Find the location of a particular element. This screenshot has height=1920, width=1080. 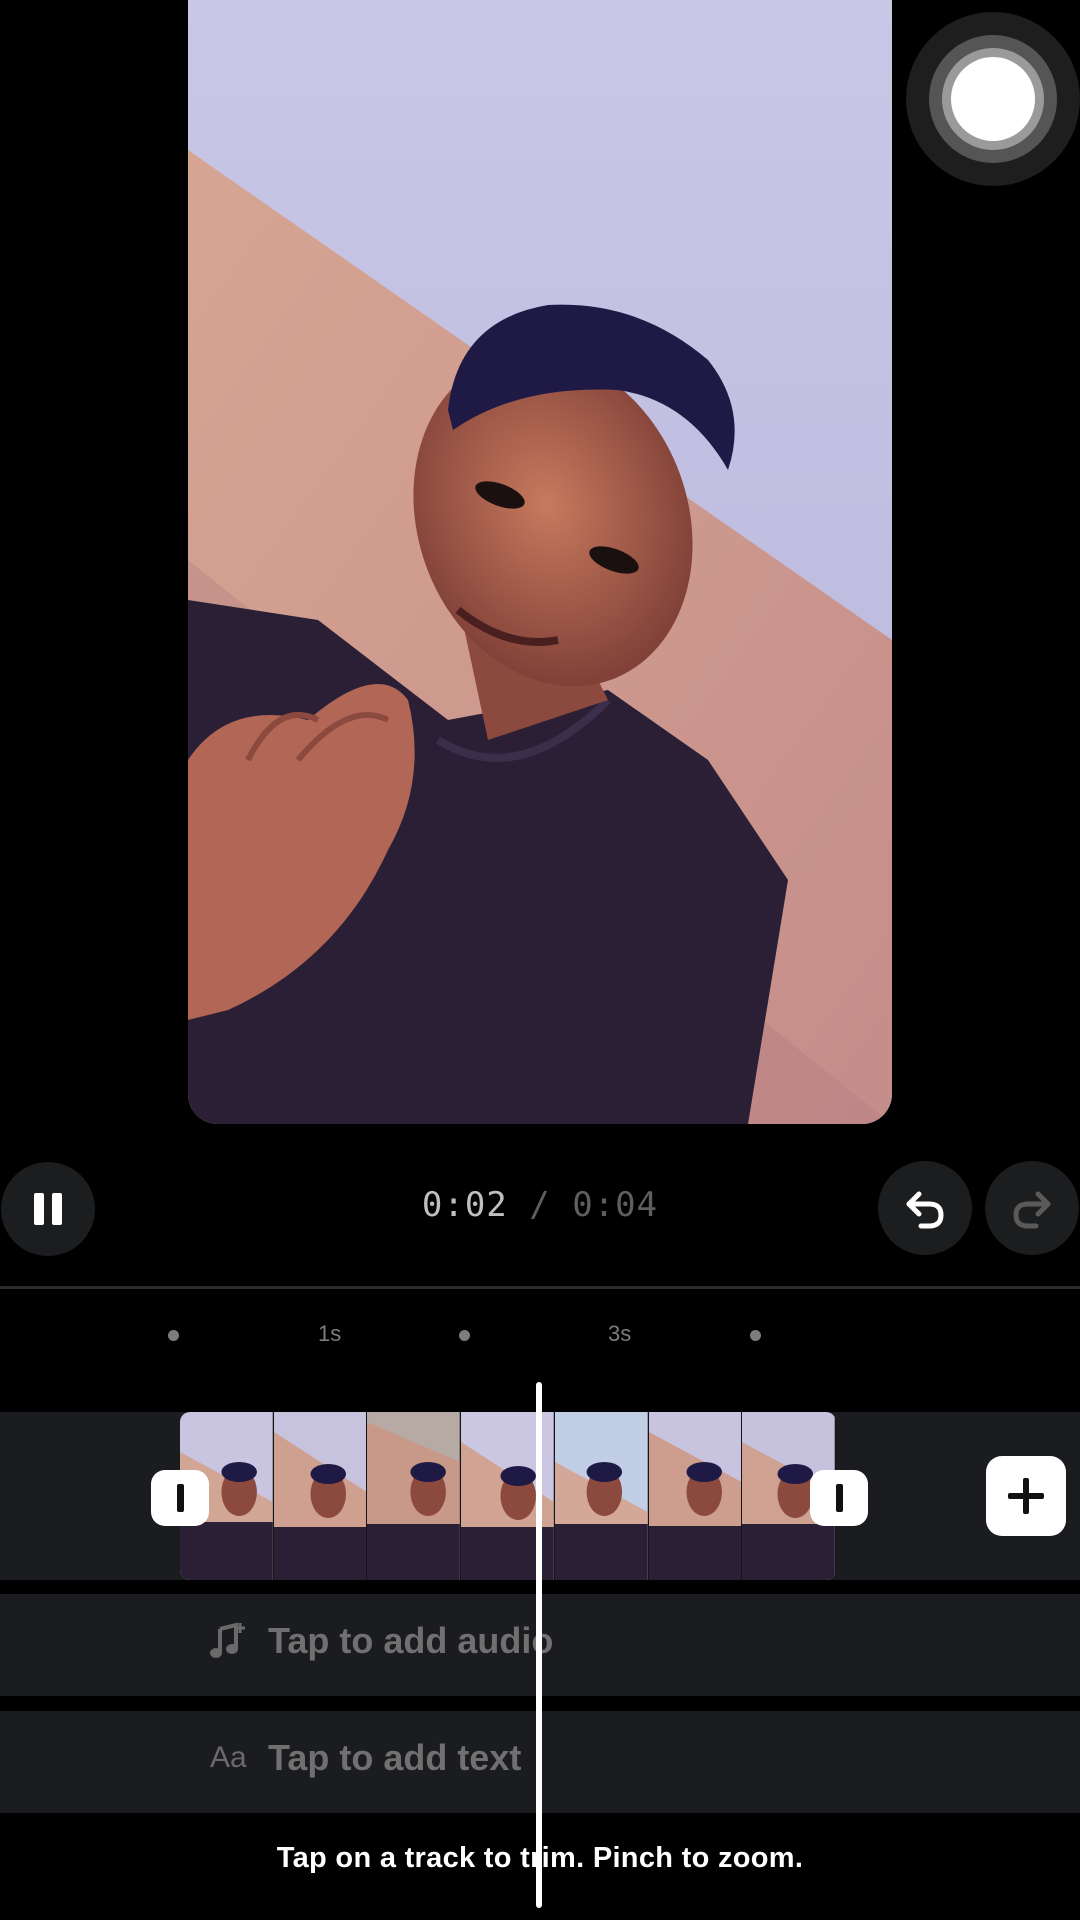

ruler-label-1s: 1s is located at coordinates (330, 1333).